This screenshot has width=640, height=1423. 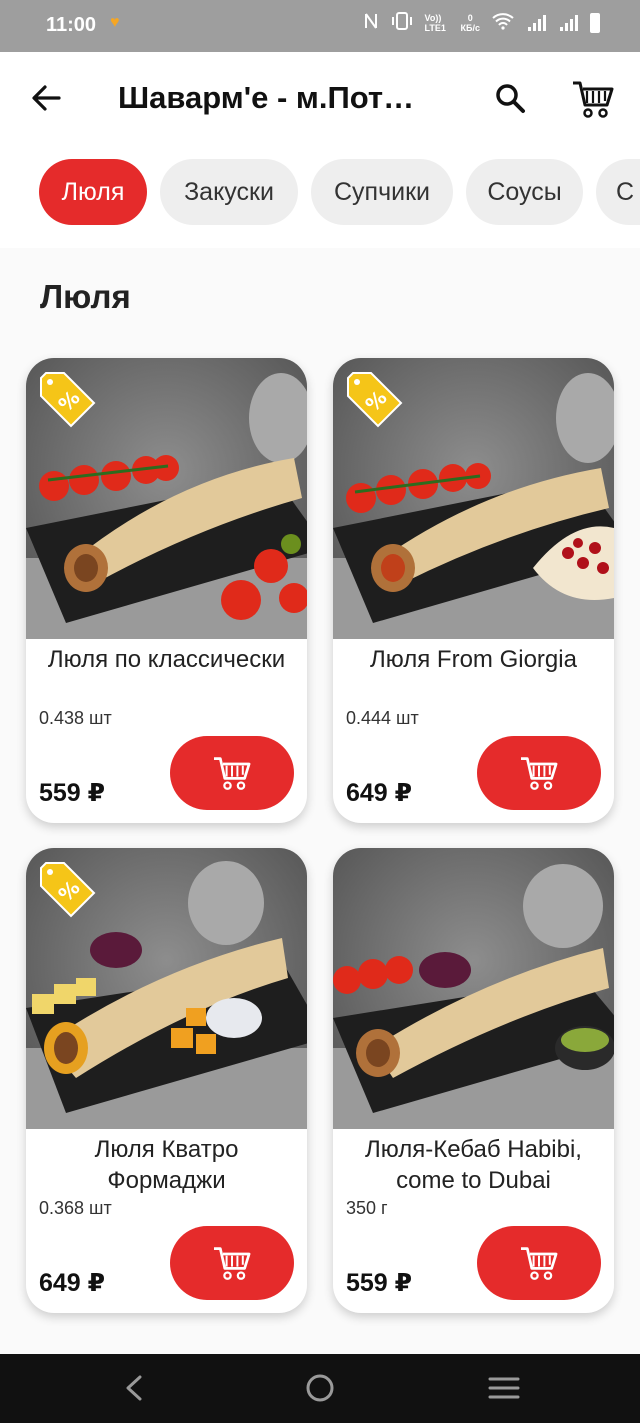 What do you see at coordinates (595, 22) in the screenshot?
I see `battery-icon` at bounding box center [595, 22].